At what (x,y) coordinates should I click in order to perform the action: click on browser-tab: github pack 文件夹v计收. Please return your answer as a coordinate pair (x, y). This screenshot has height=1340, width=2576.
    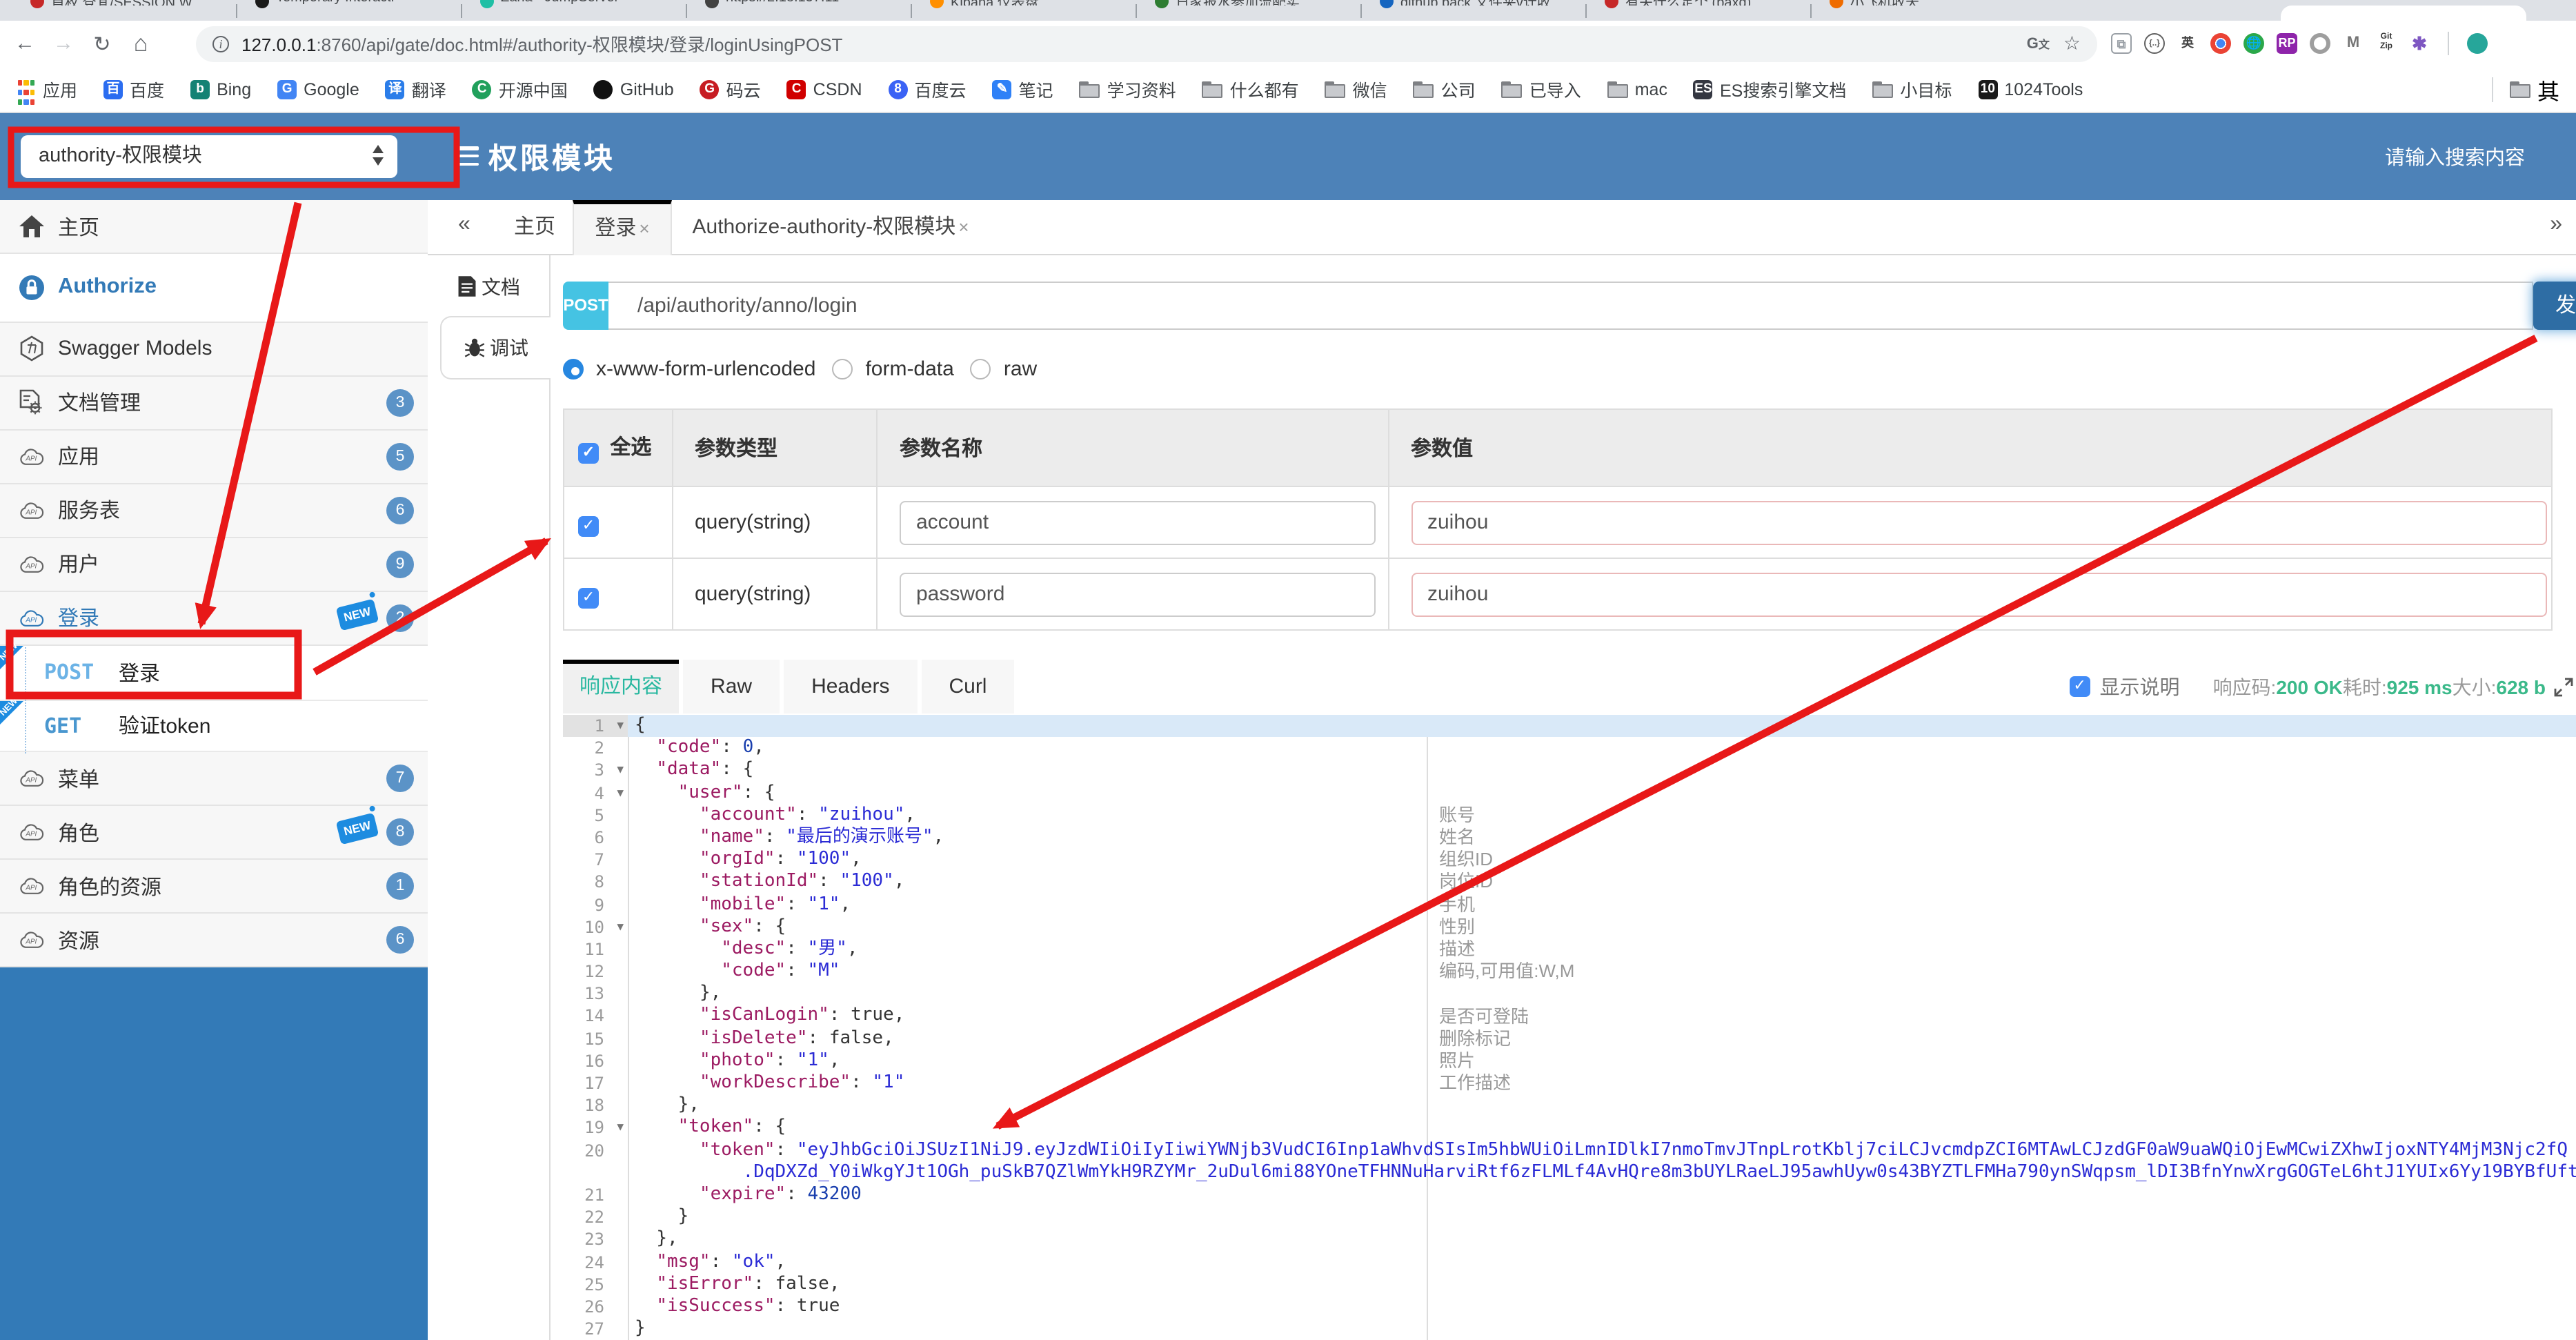
    Looking at the image, I should click on (1472, 10).